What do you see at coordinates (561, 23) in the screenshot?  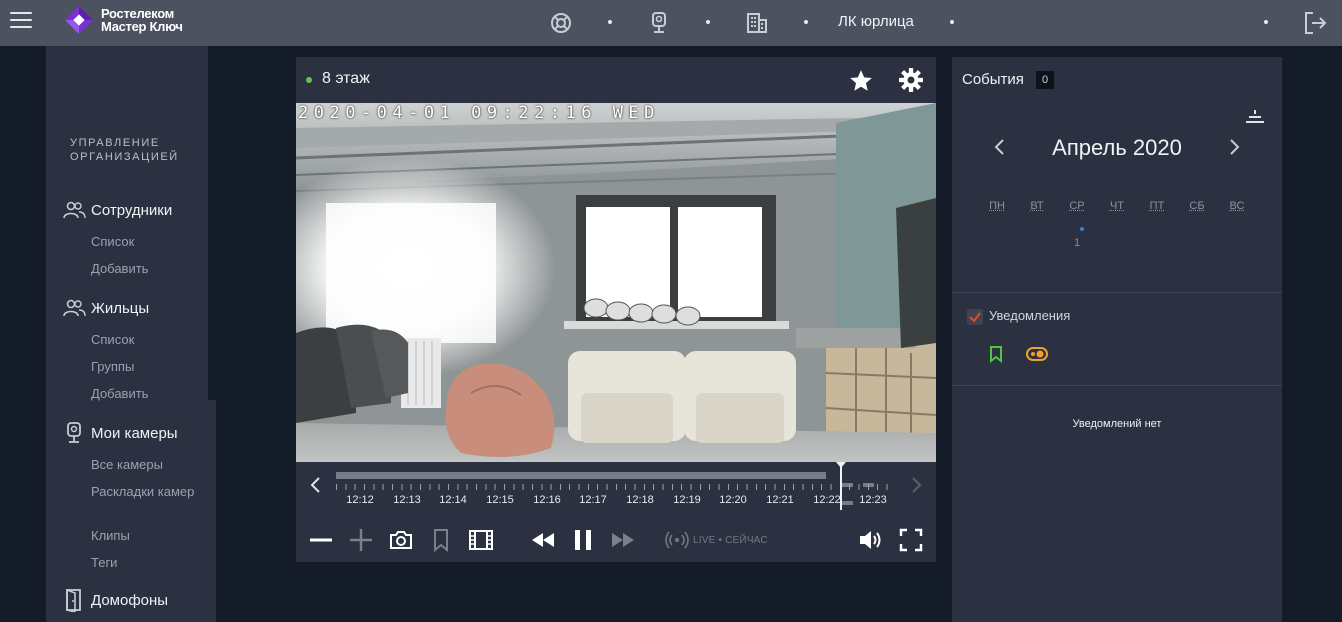 I see `lifebuoy-icon` at bounding box center [561, 23].